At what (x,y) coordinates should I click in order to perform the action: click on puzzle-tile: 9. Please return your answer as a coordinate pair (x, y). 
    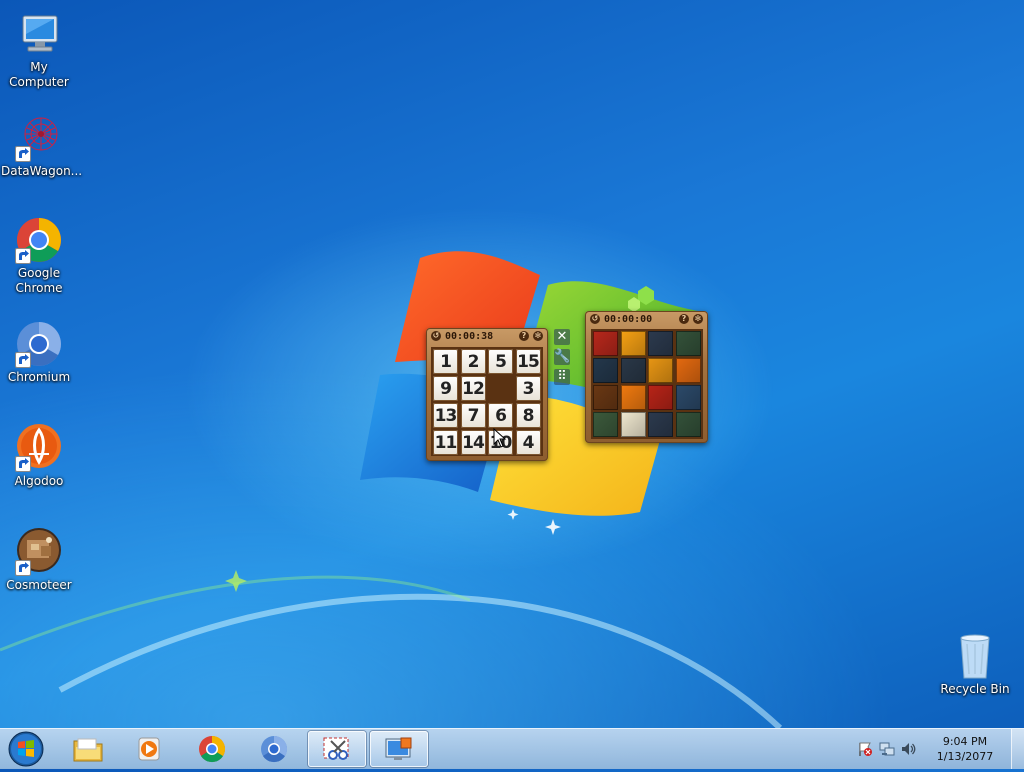
    Looking at the image, I should click on (445, 388).